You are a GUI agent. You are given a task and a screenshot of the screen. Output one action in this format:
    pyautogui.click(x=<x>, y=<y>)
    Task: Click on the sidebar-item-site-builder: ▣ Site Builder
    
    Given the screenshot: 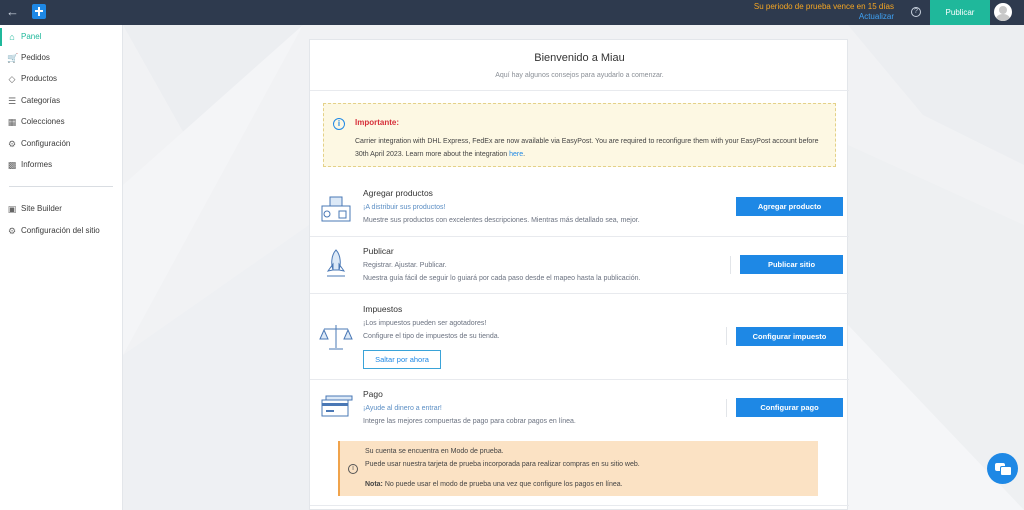 What is the action you would take?
    pyautogui.click(x=61, y=209)
    